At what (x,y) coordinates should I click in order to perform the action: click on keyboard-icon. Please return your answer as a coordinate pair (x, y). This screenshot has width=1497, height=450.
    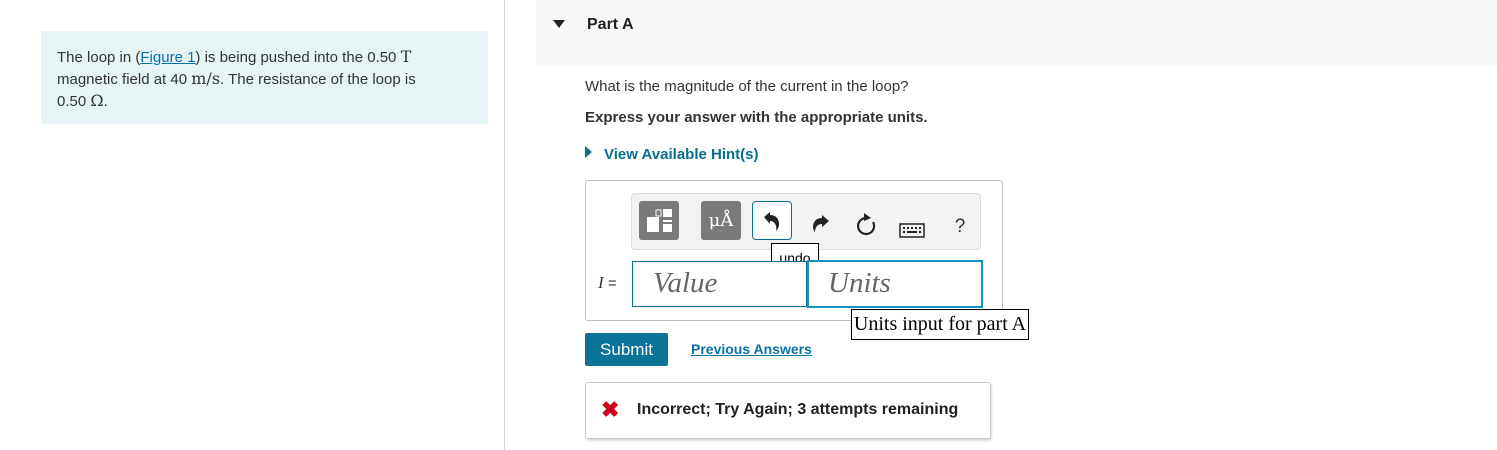
    Looking at the image, I should click on (912, 220).